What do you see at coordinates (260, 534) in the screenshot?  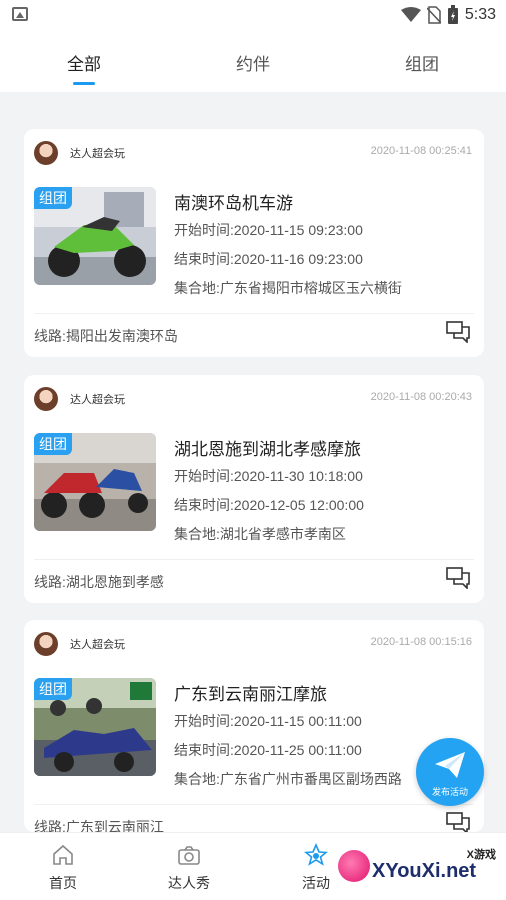 I see `meeting-place: 集合地:湖北省孝感市孝南区` at bounding box center [260, 534].